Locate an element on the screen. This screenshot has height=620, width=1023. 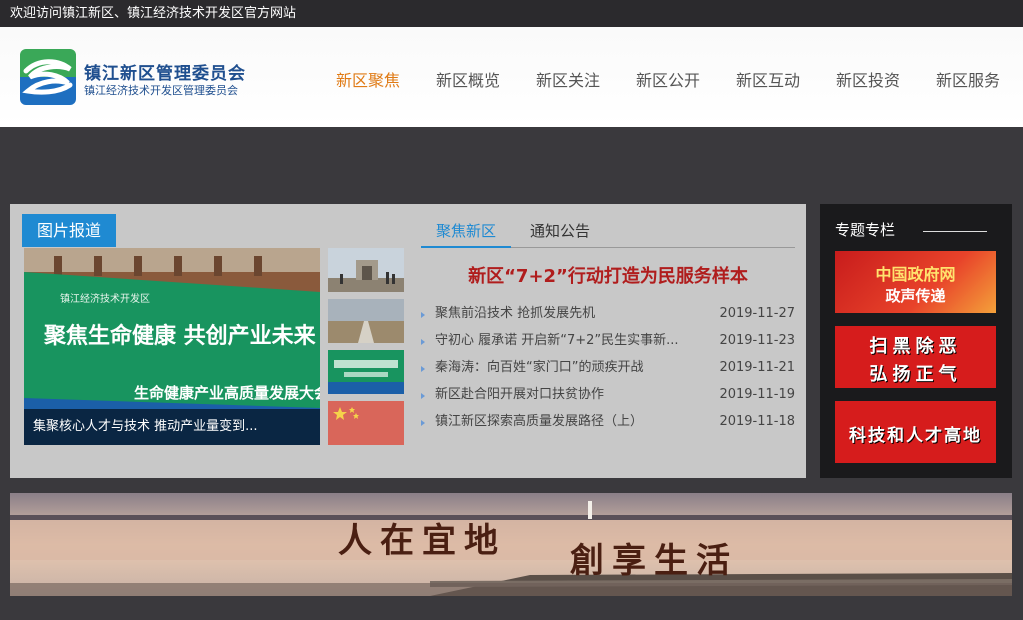
thumbnail-2-image is located at coordinates (366, 321).